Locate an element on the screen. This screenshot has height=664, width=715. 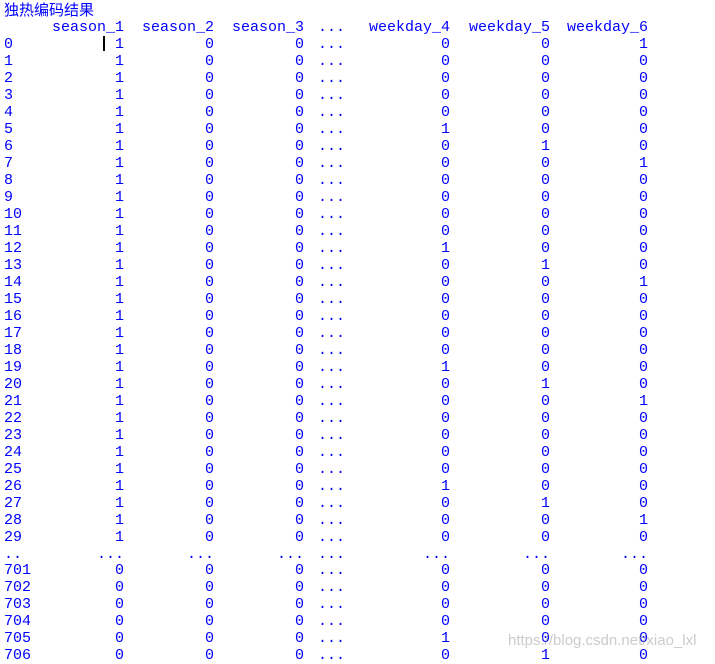
table-row: 14 1 0 0... 0 0 1 is located at coordinates (326, 282).